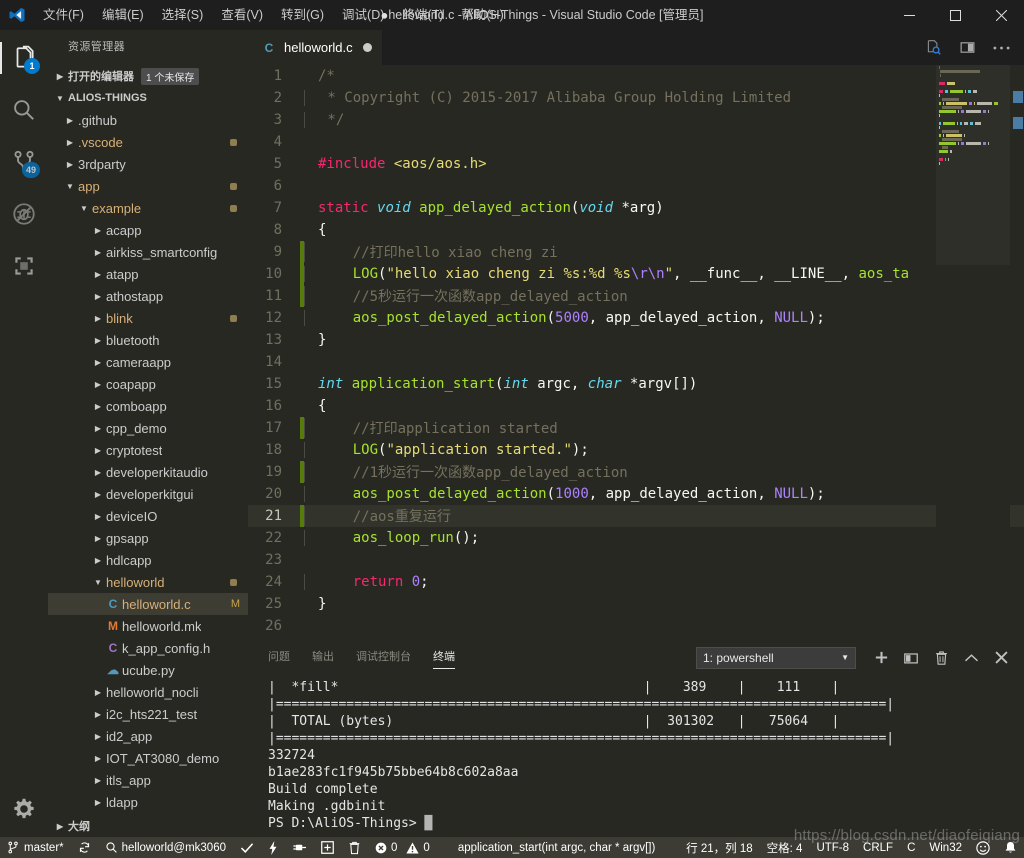  I want to click on code-line: 25}, so click(636, 604).